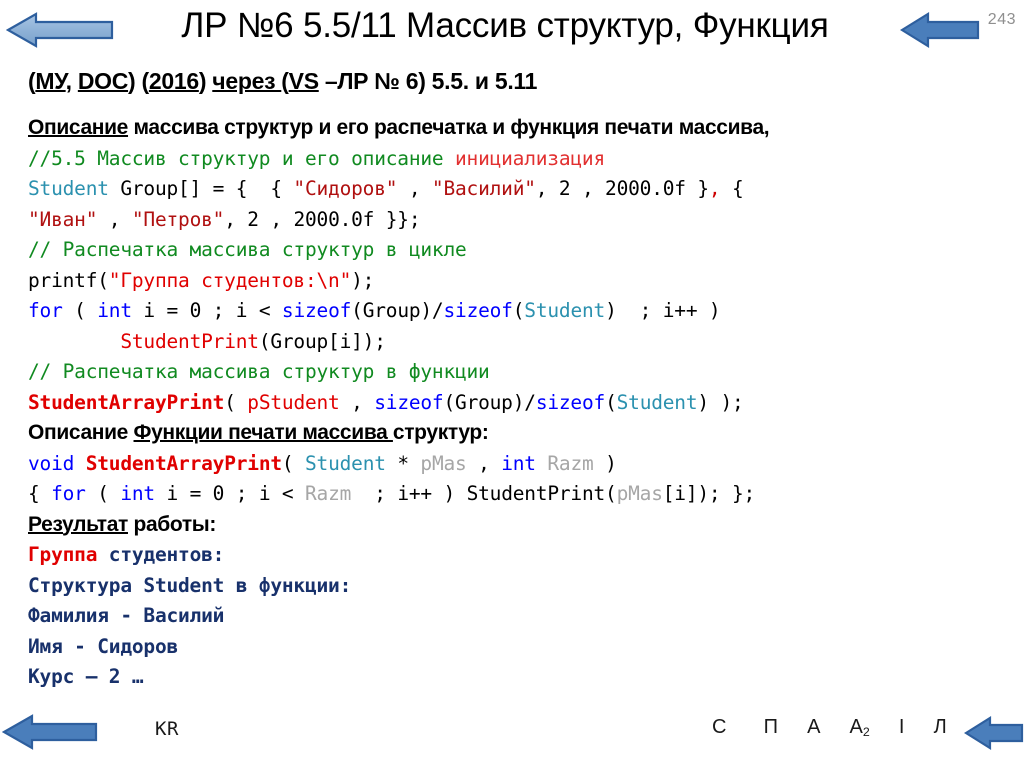  I want to click on subtitle-part-tail: –ЛР № 6) 5.5. и 5.11, so click(428, 81).